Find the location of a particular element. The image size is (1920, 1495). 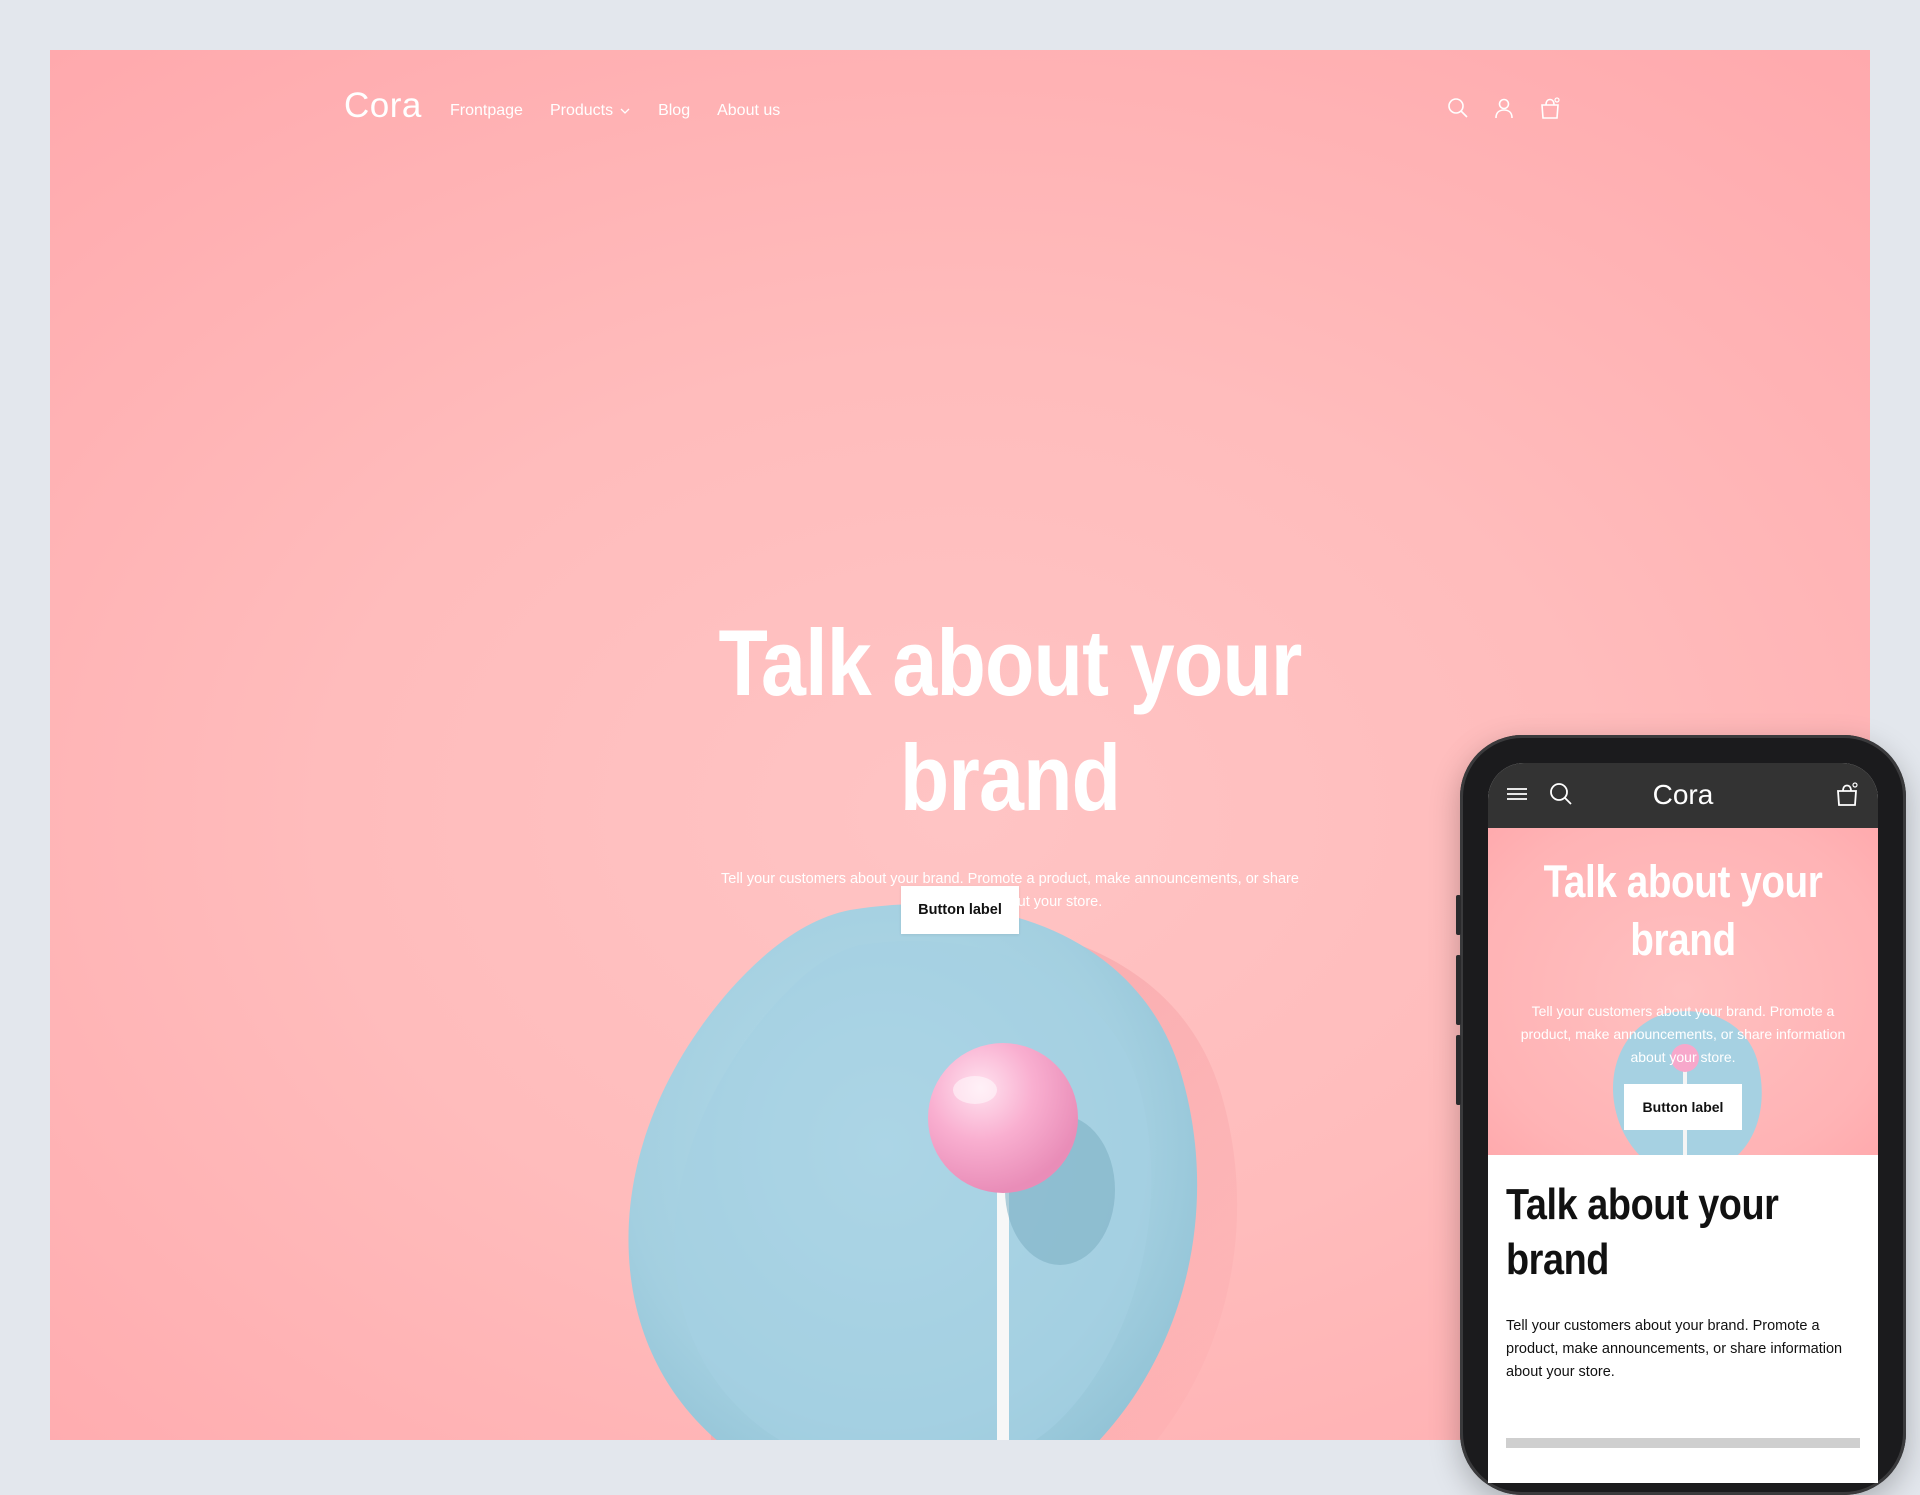

nav-item-label: Blog is located at coordinates (674, 110).